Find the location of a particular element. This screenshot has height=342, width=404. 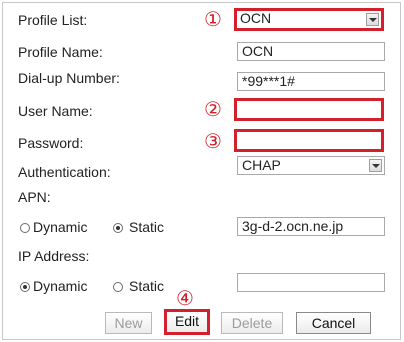

username-label: User Name: is located at coordinates (55, 111).